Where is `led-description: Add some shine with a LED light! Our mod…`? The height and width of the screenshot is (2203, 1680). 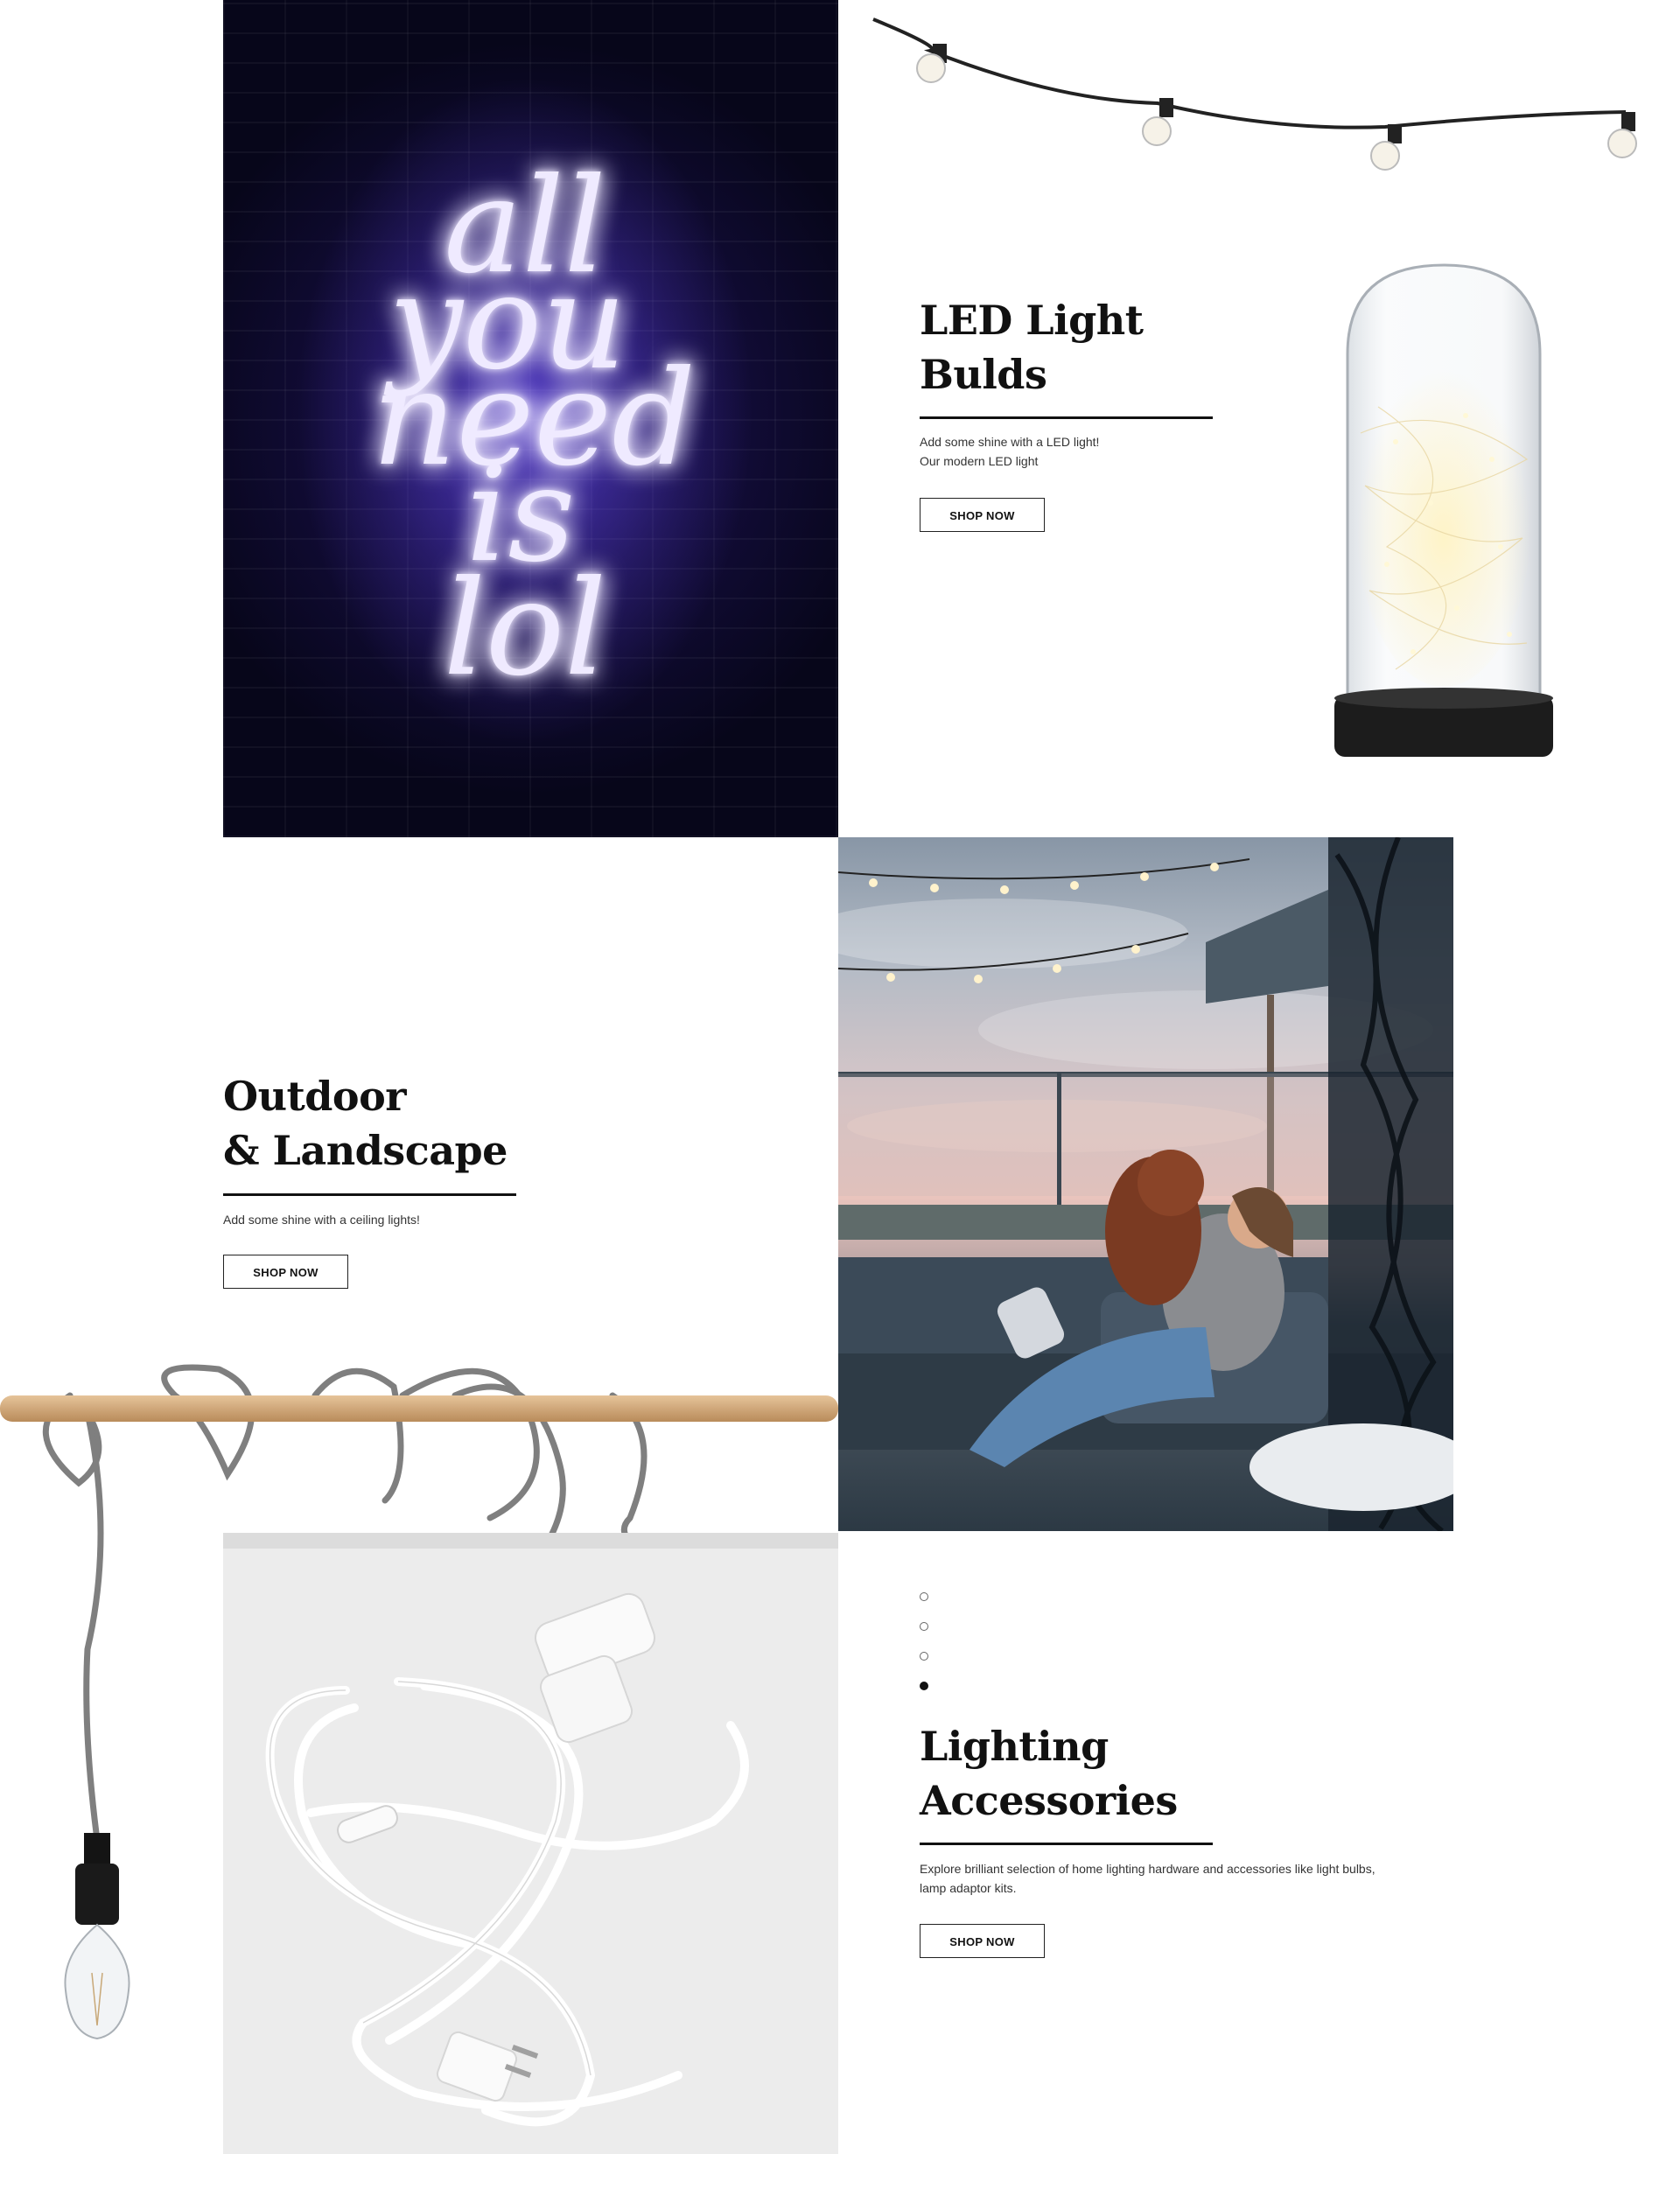
led-description: Add some shine with a LED light! Our mod… is located at coordinates (1138, 452).